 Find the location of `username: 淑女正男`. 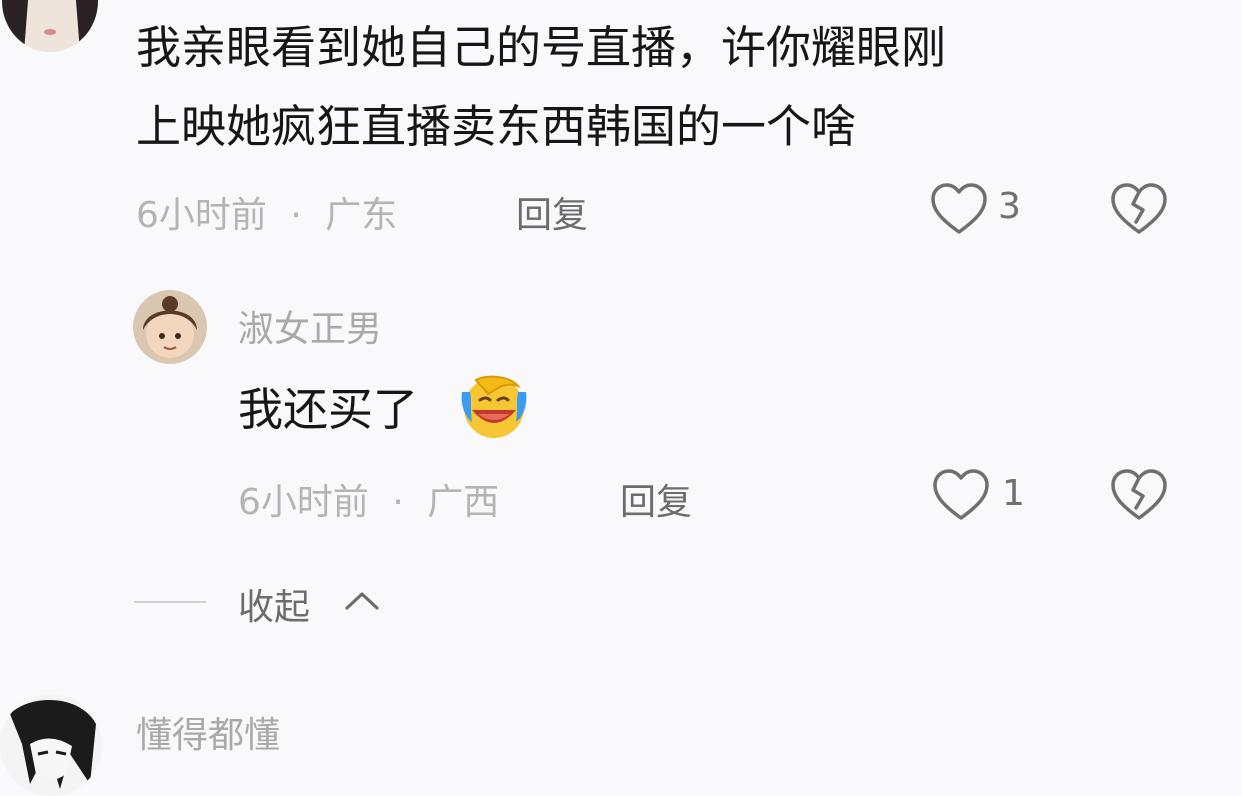

username: 淑女正男 is located at coordinates (310, 326).